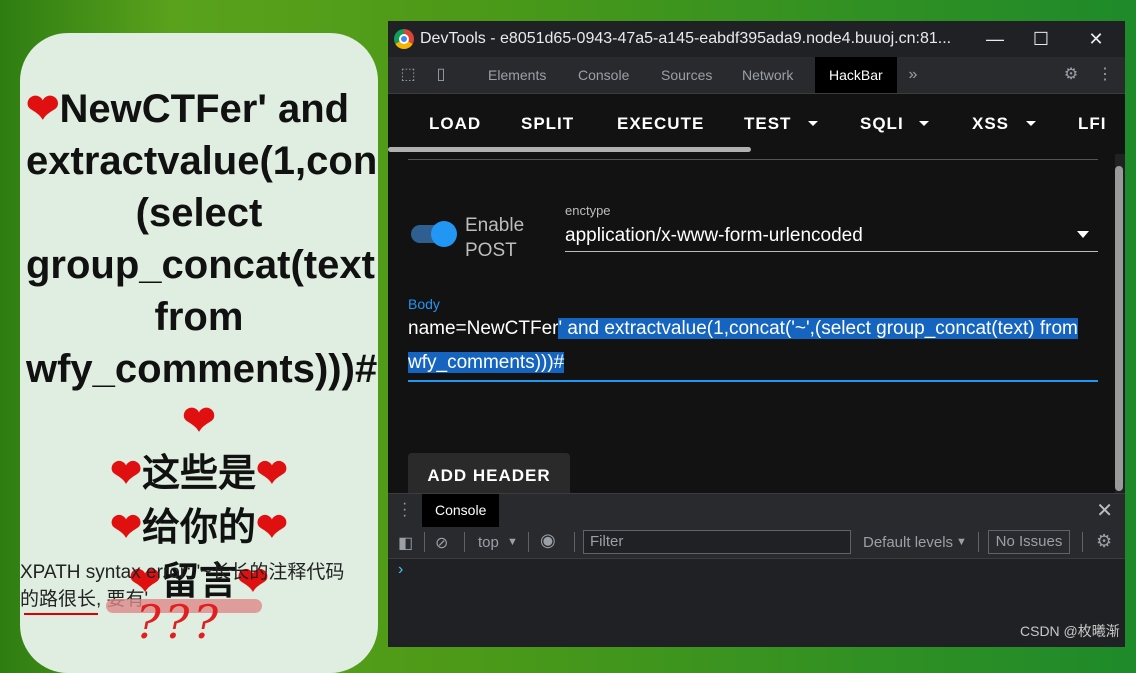 This screenshot has width=1136, height=673. What do you see at coordinates (717, 542) in the screenshot?
I see `filter-input: Filter` at bounding box center [717, 542].